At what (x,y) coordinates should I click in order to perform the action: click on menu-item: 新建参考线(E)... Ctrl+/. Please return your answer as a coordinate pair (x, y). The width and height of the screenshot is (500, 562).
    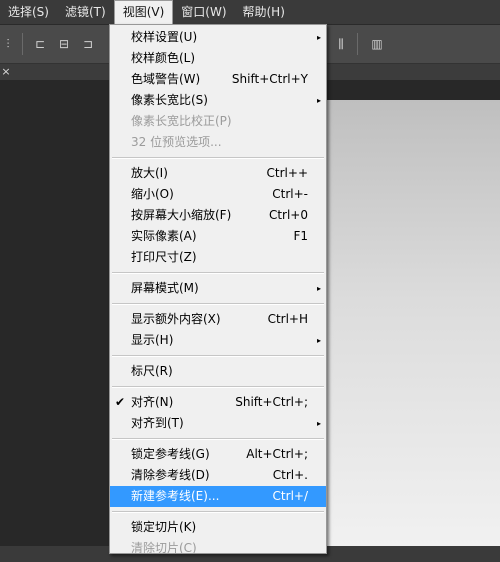
    Looking at the image, I should click on (218, 496).